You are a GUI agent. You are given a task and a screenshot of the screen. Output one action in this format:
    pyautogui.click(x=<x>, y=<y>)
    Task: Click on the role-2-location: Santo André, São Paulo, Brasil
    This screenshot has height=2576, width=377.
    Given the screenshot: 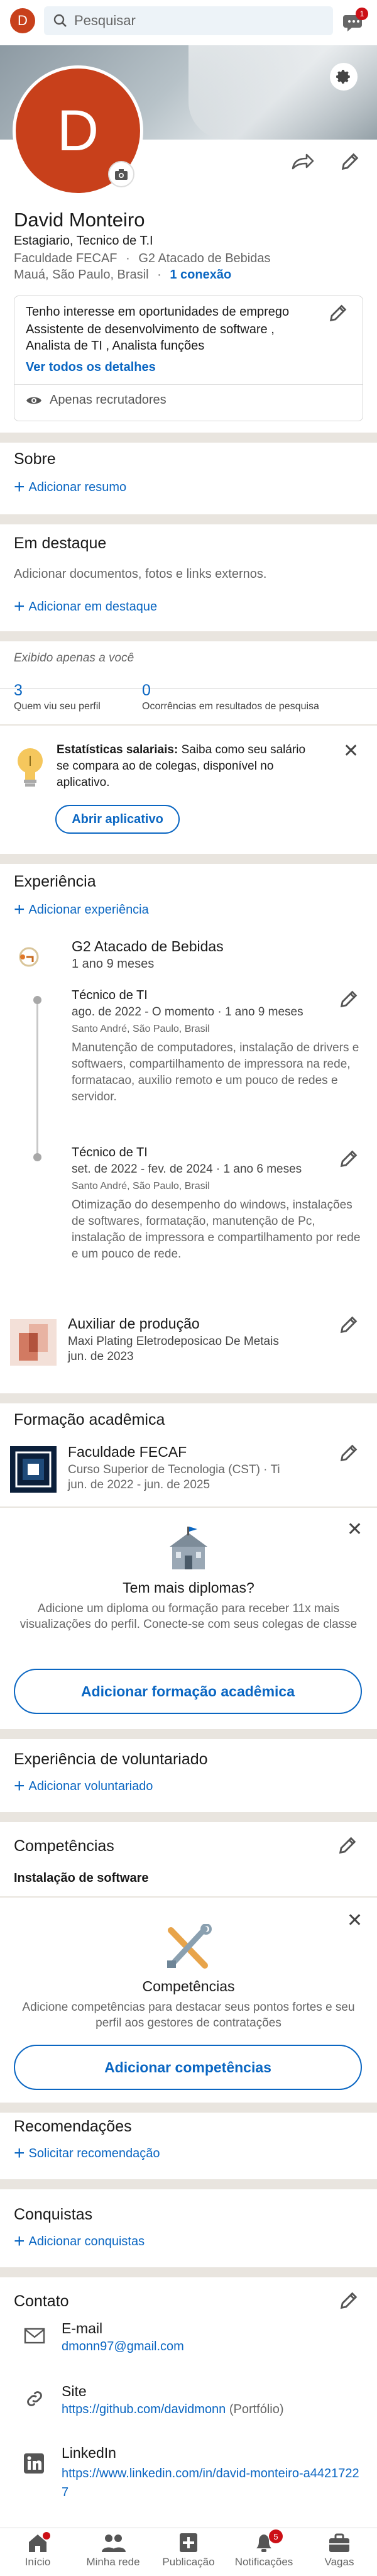 What is the action you would take?
    pyautogui.click(x=141, y=1186)
    